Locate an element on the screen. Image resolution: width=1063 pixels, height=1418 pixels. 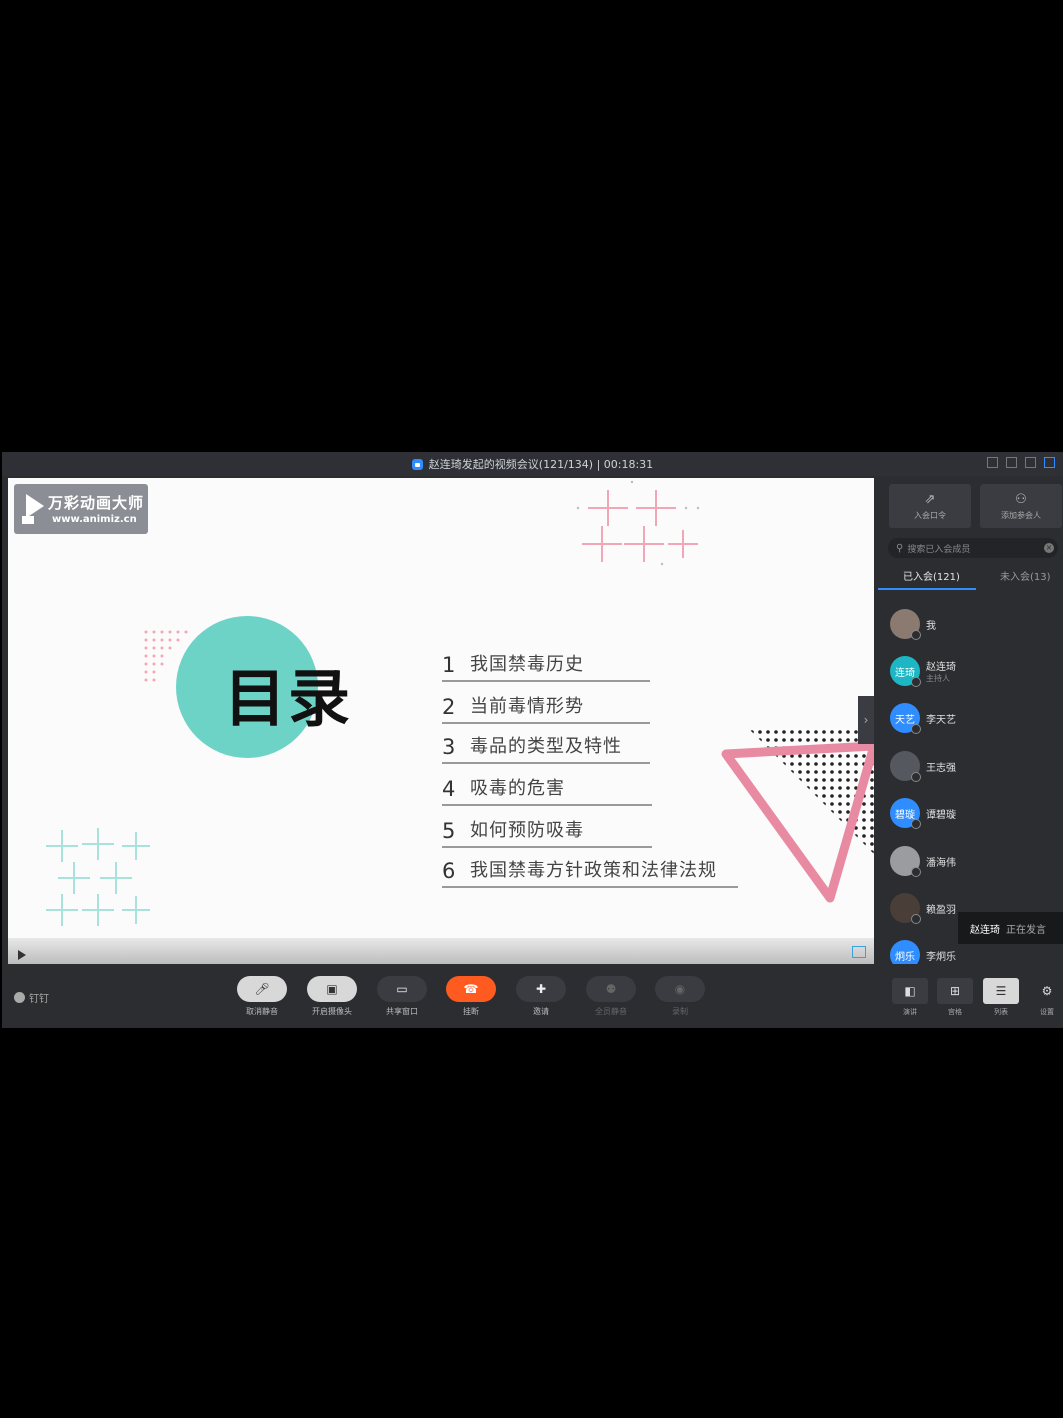
watermark-logo: 万彩动画大师 www.animiz.cn is located at coordinates (81, 509).